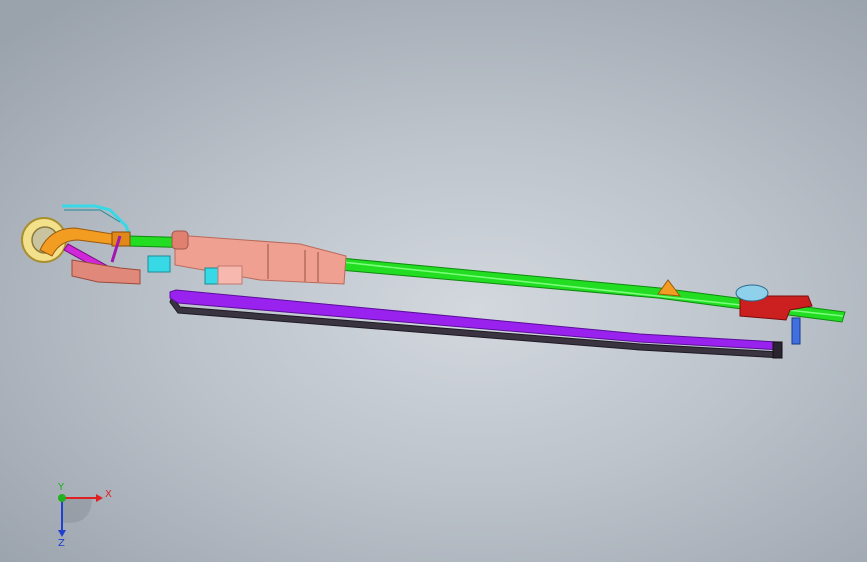 The height and width of the screenshot is (562, 867). I want to click on blue-dome, so click(752, 293).